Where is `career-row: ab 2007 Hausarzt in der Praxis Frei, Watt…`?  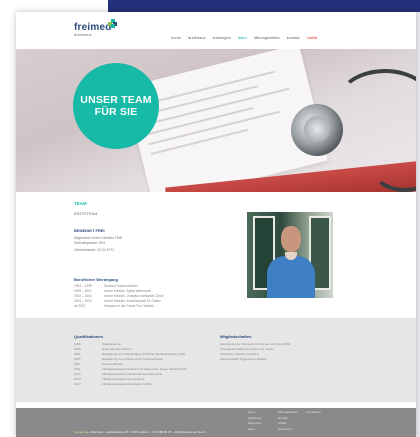
career-row: ab 2007 Hausarzt in der Praxis Frei, Watt… is located at coordinates (114, 306).